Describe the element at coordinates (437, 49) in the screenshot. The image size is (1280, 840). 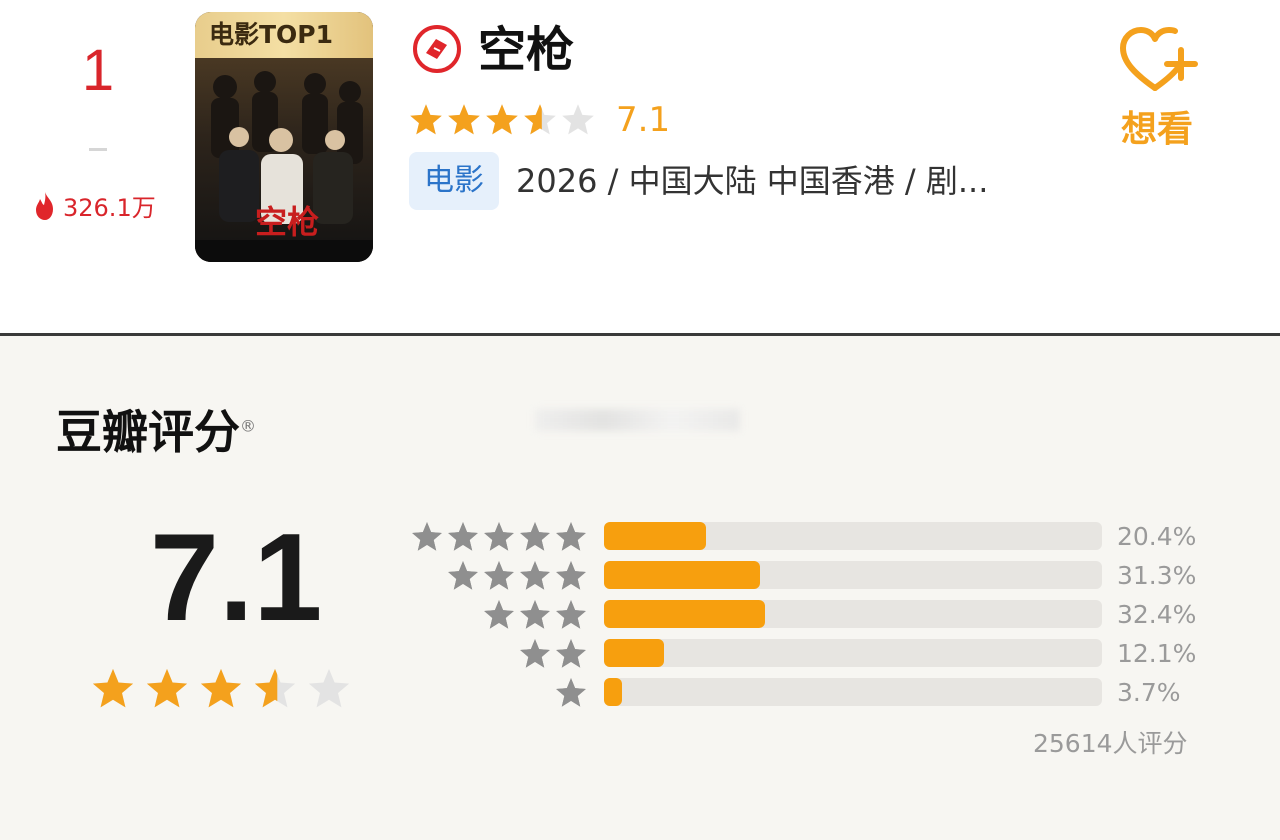
I see `ticket-icon` at that location.